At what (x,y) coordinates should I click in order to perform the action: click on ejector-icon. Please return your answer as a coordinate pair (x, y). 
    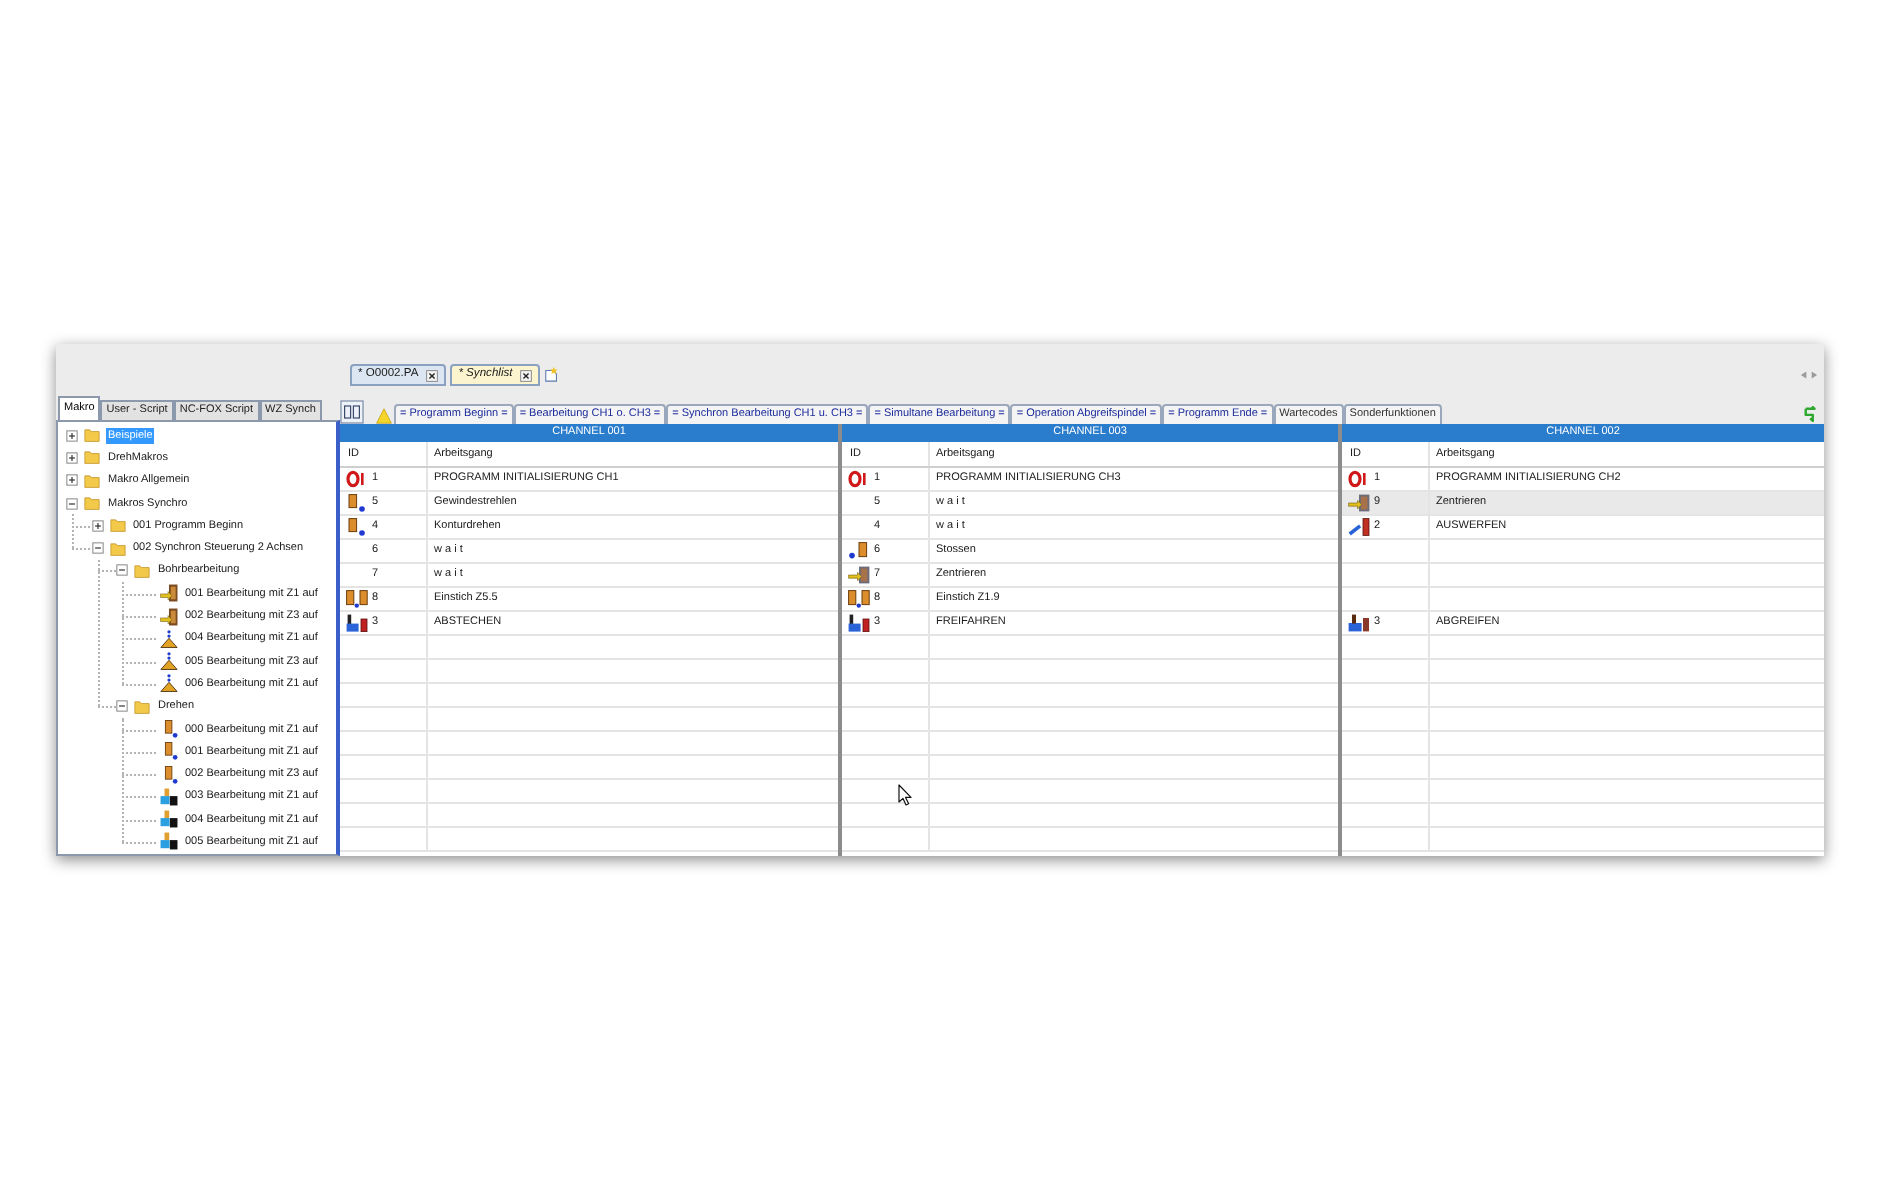
    Looking at the image, I should click on (1359, 527).